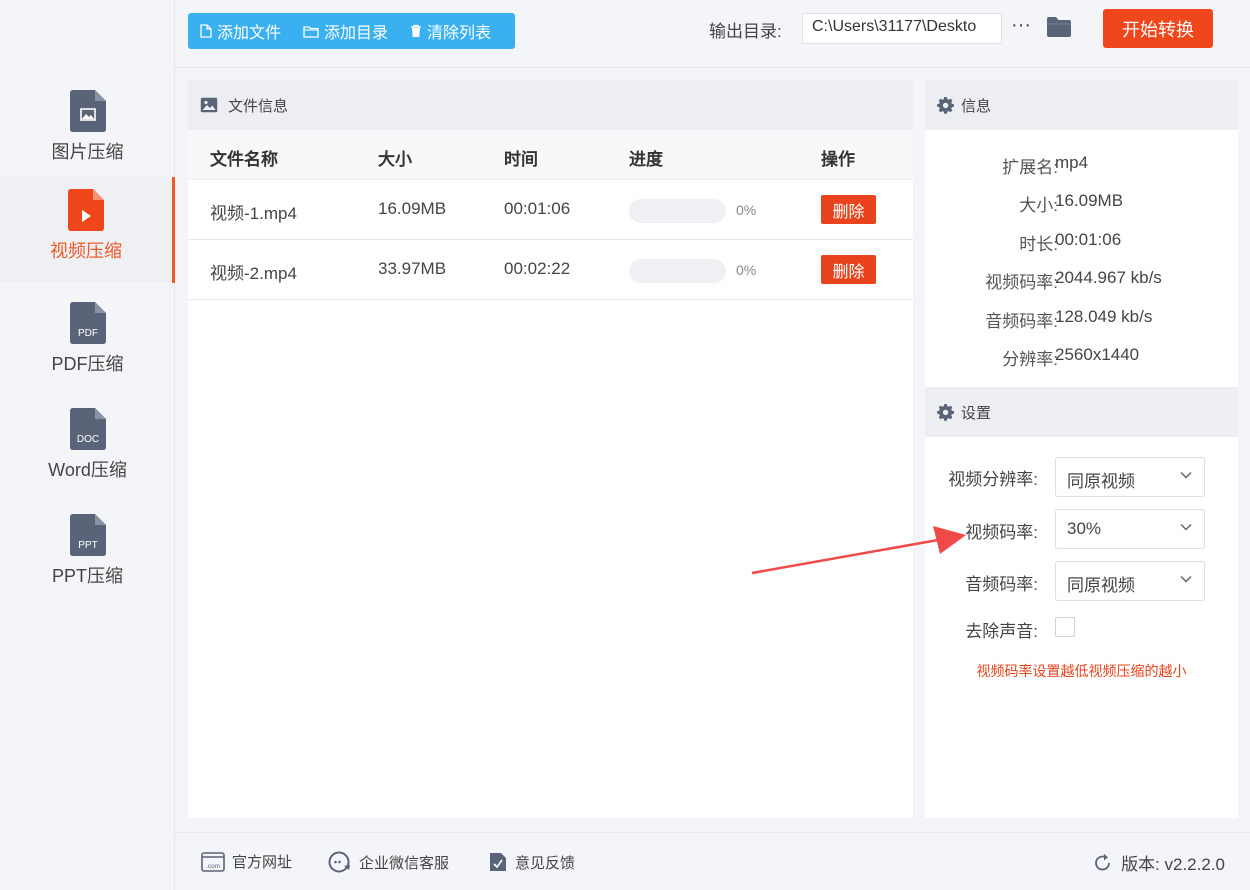 The width and height of the screenshot is (1250, 890). I want to click on video-bitrate-label: 视频码率:, so click(1001, 532).